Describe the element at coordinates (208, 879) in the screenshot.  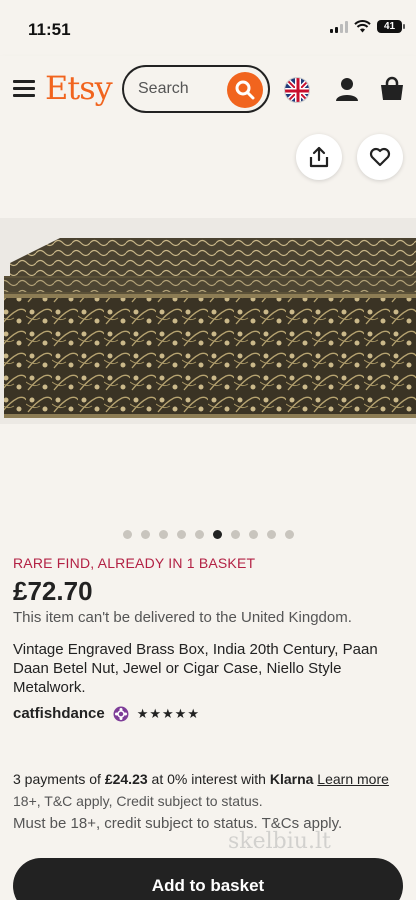
I see `add-to-basket-button: Add to basket` at that location.